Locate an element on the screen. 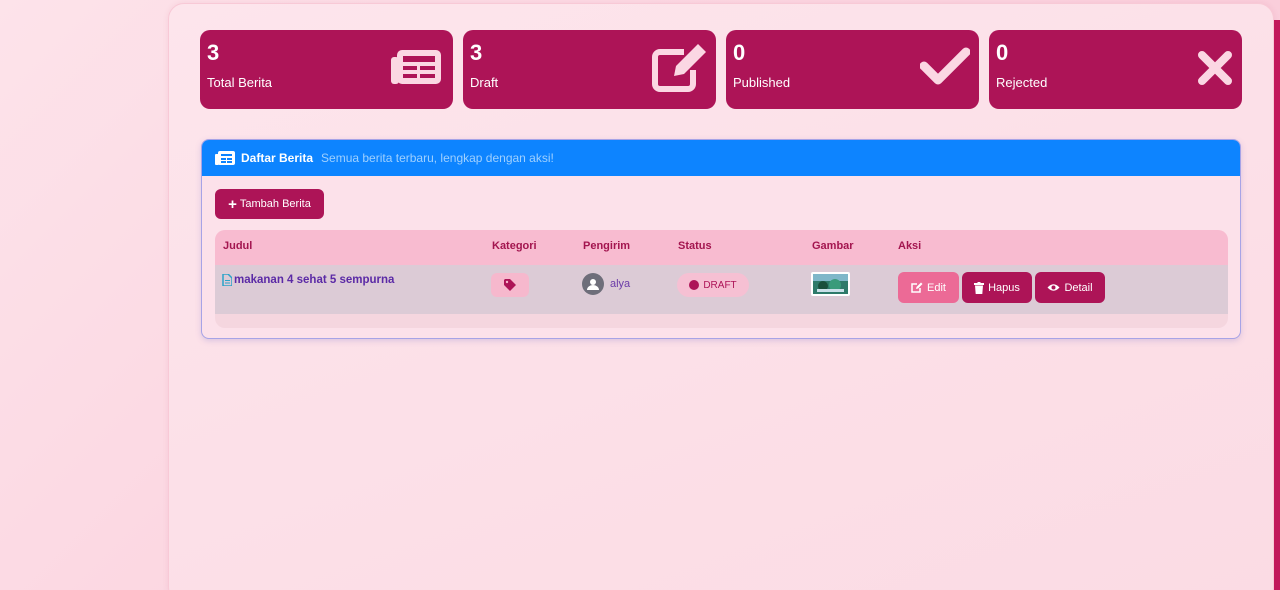 The width and height of the screenshot is (1280, 590). column-header-aksi: Aksi is located at coordinates (910, 246).